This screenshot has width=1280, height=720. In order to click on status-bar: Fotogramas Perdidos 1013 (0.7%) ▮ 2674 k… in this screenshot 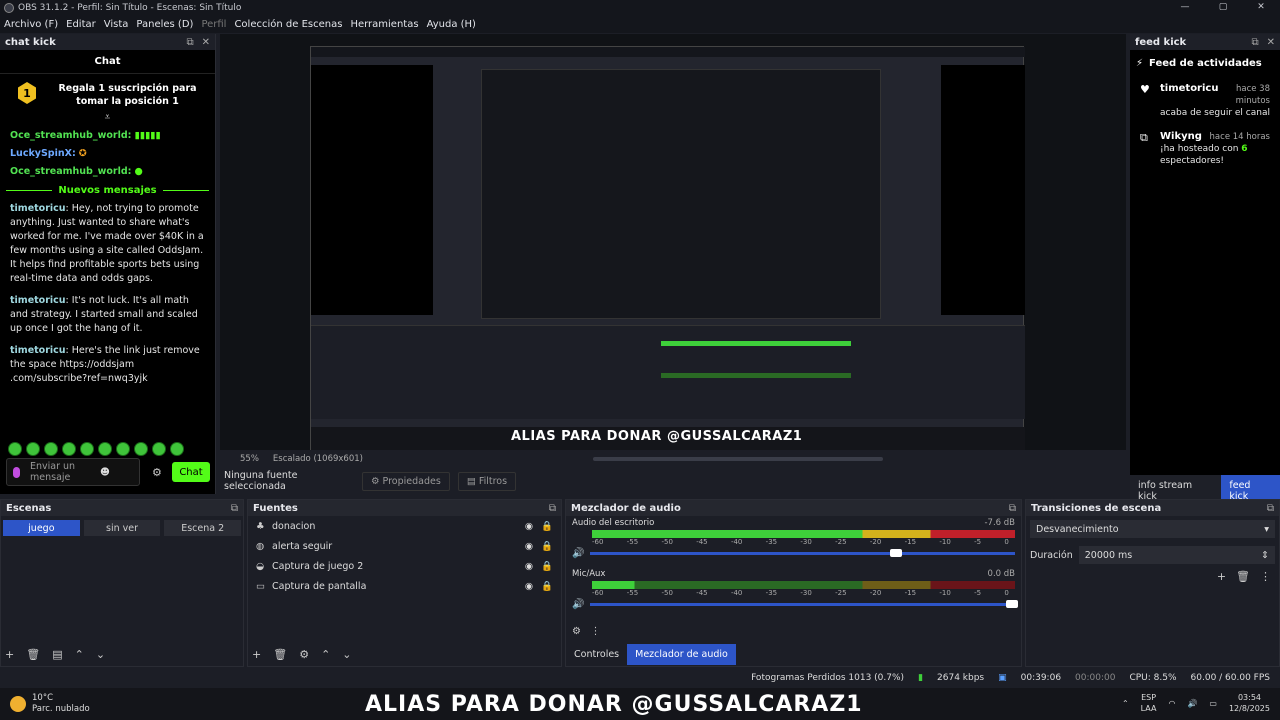, I will do `click(640, 678)`.